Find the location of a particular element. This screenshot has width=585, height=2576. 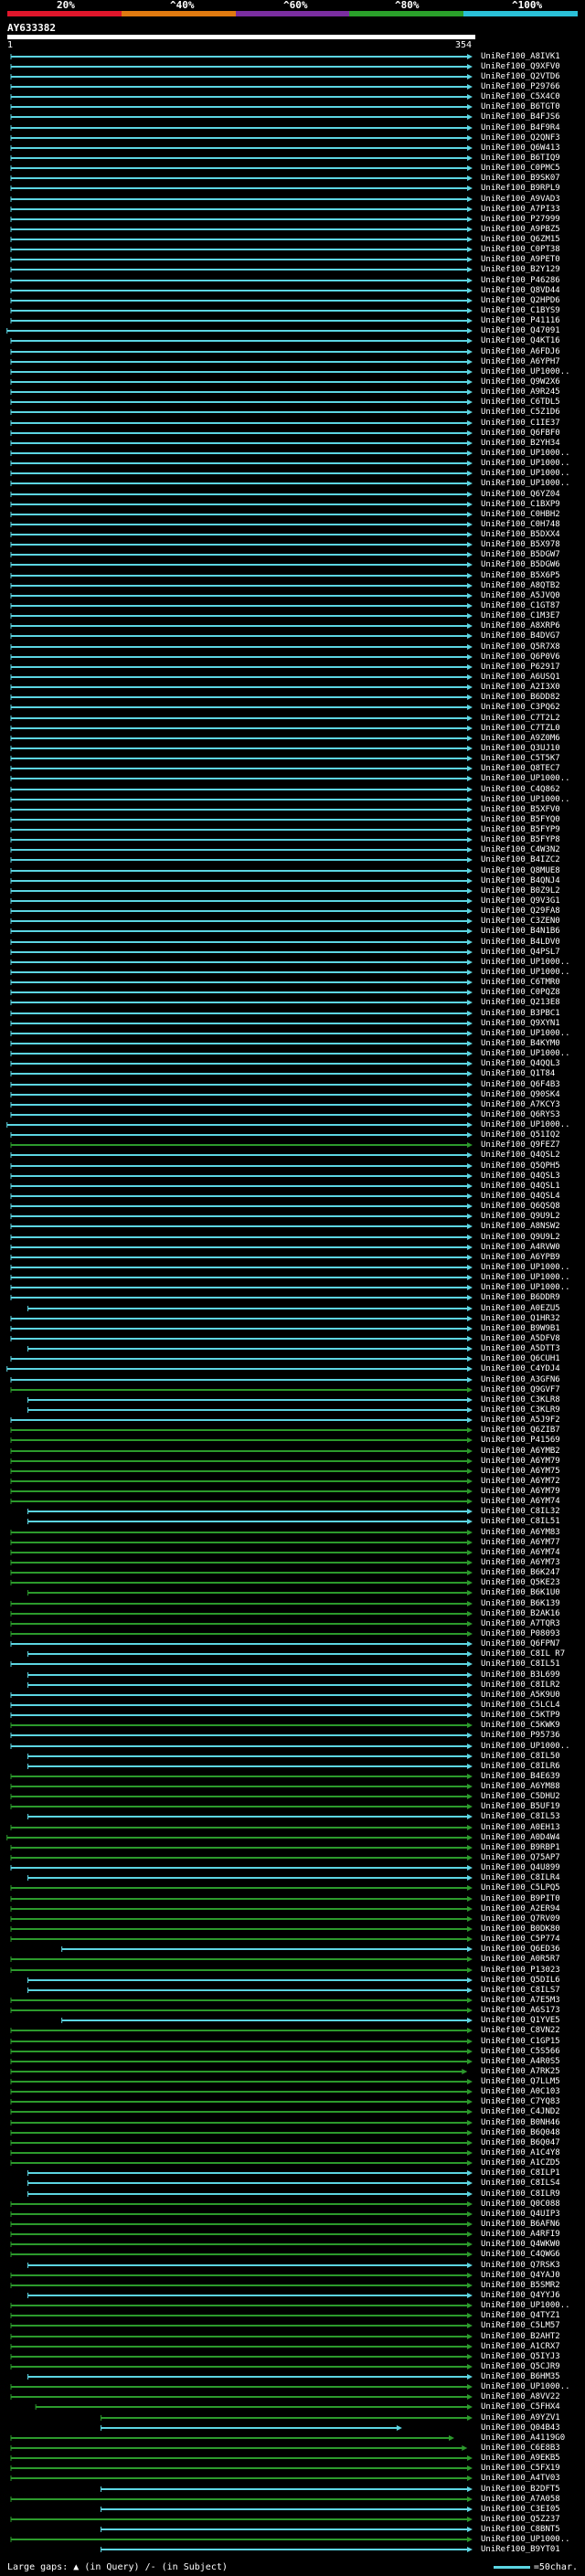

hit-label: UniRef100_P62917 is located at coordinates (520, 667).